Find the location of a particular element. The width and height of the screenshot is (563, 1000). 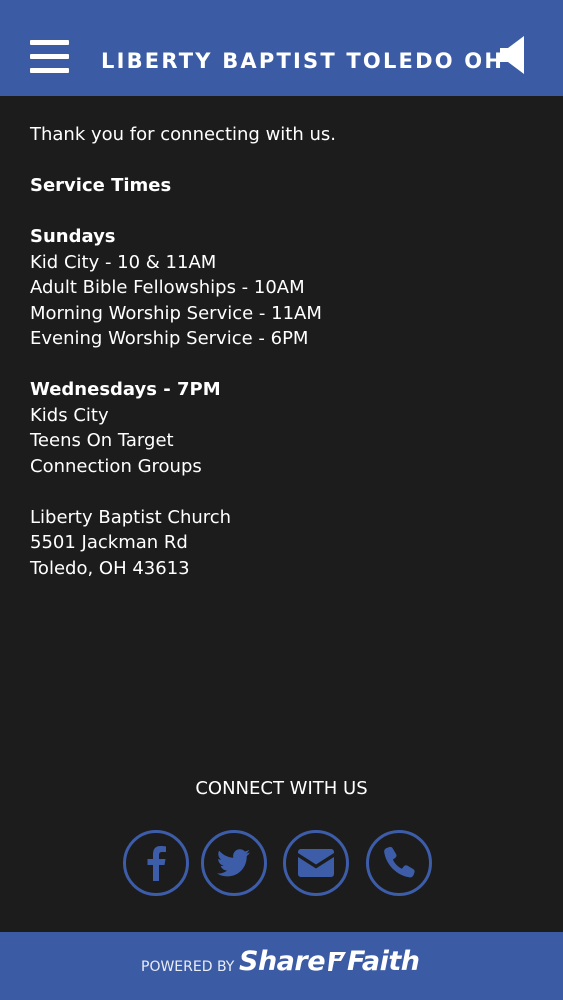

sharefaith-logo-link: Share Faith is located at coordinates (329, 962).